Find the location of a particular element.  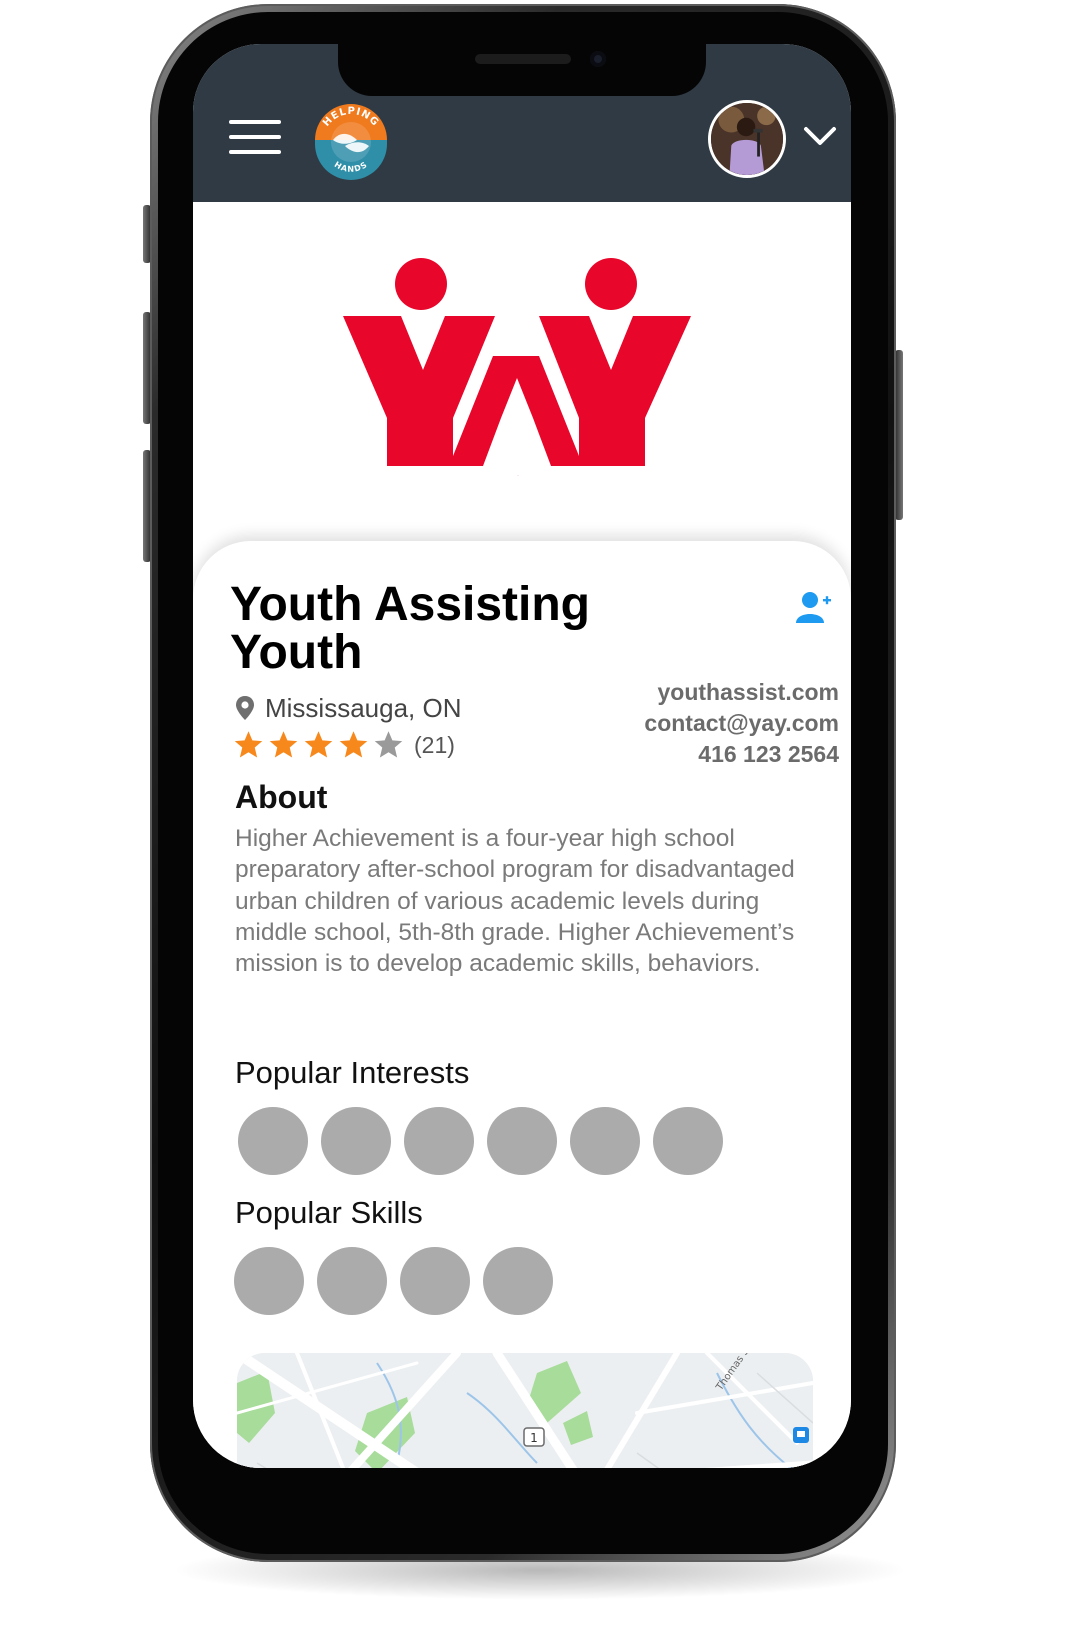

transit-station-icon is located at coordinates (801, 1435).